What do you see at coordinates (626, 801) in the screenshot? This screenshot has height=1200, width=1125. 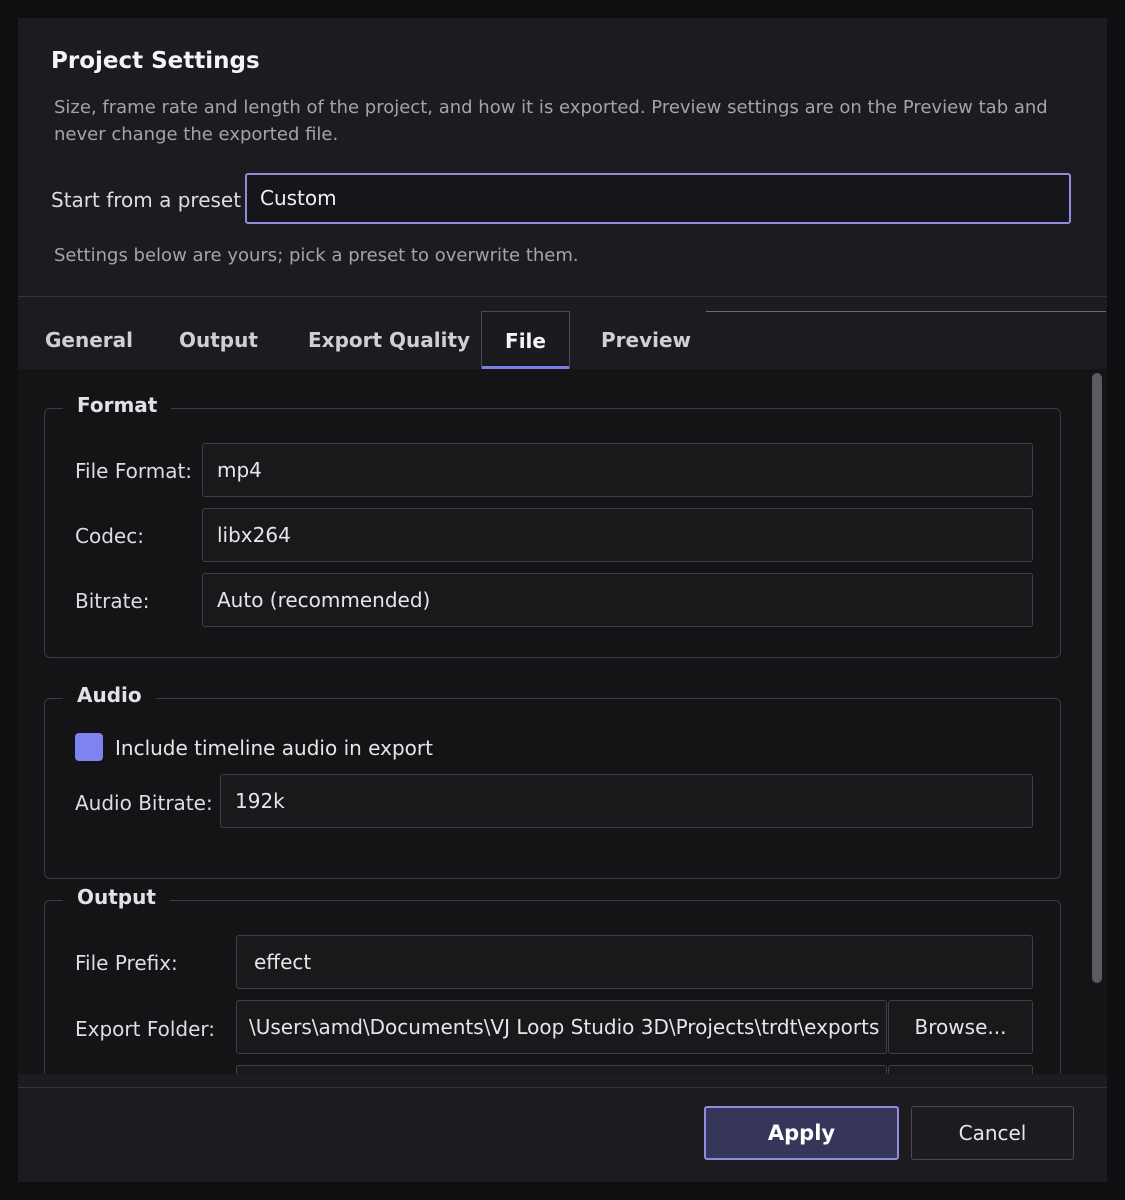 I see `audio-bitrate-select: 192k` at bounding box center [626, 801].